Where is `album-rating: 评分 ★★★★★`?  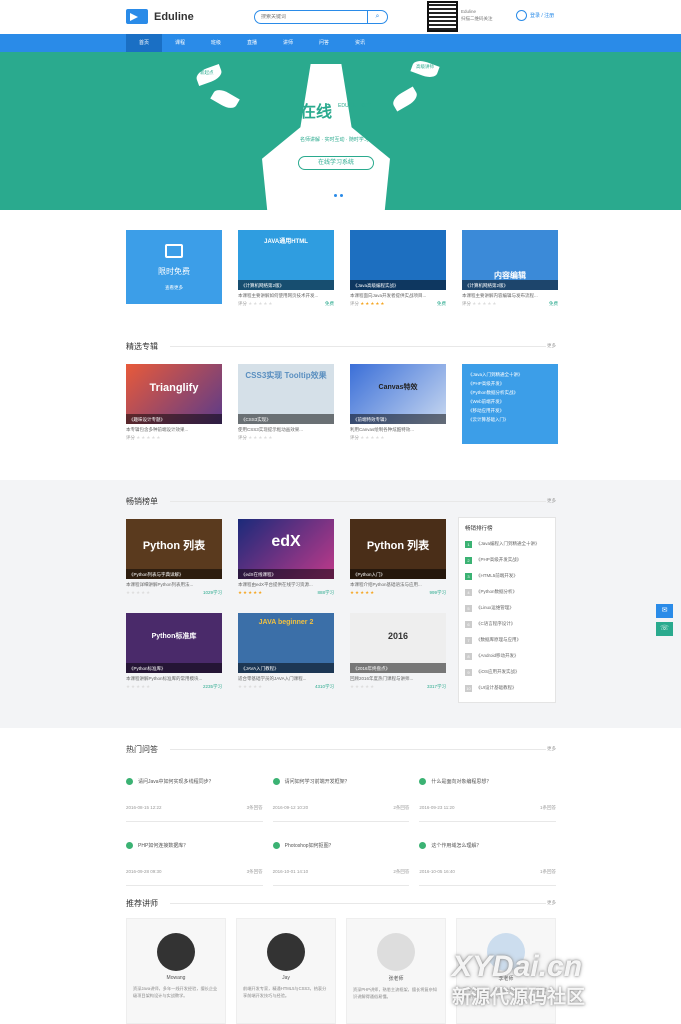 album-rating: 评分 ★★★★★ is located at coordinates (144, 437).